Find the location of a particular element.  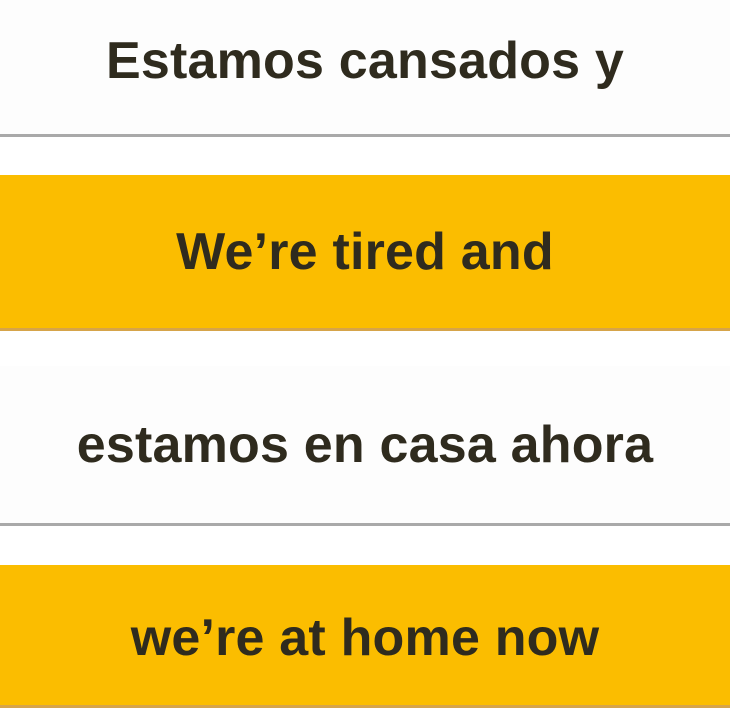

spanish-phrase-text: Estamos cansados y is located at coordinates (365, 61).